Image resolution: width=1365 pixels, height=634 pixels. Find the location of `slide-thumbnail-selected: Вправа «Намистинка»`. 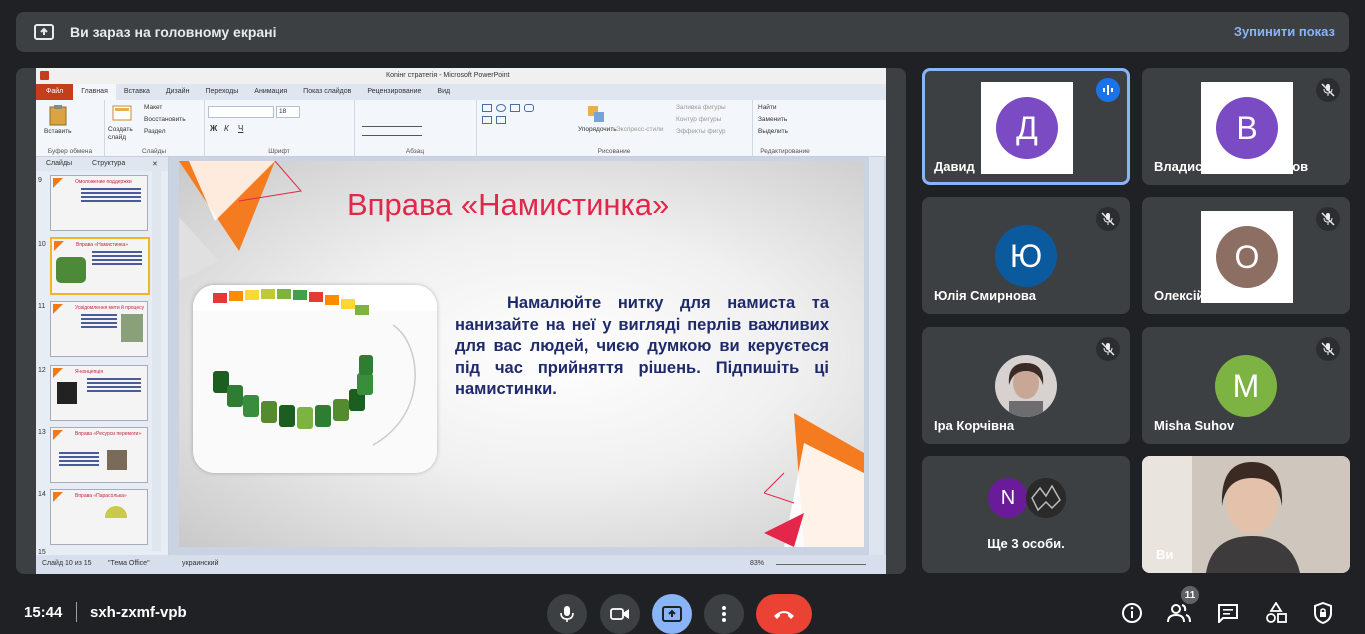

slide-thumbnail-selected: Вправа «Намистинка» is located at coordinates (100, 266).